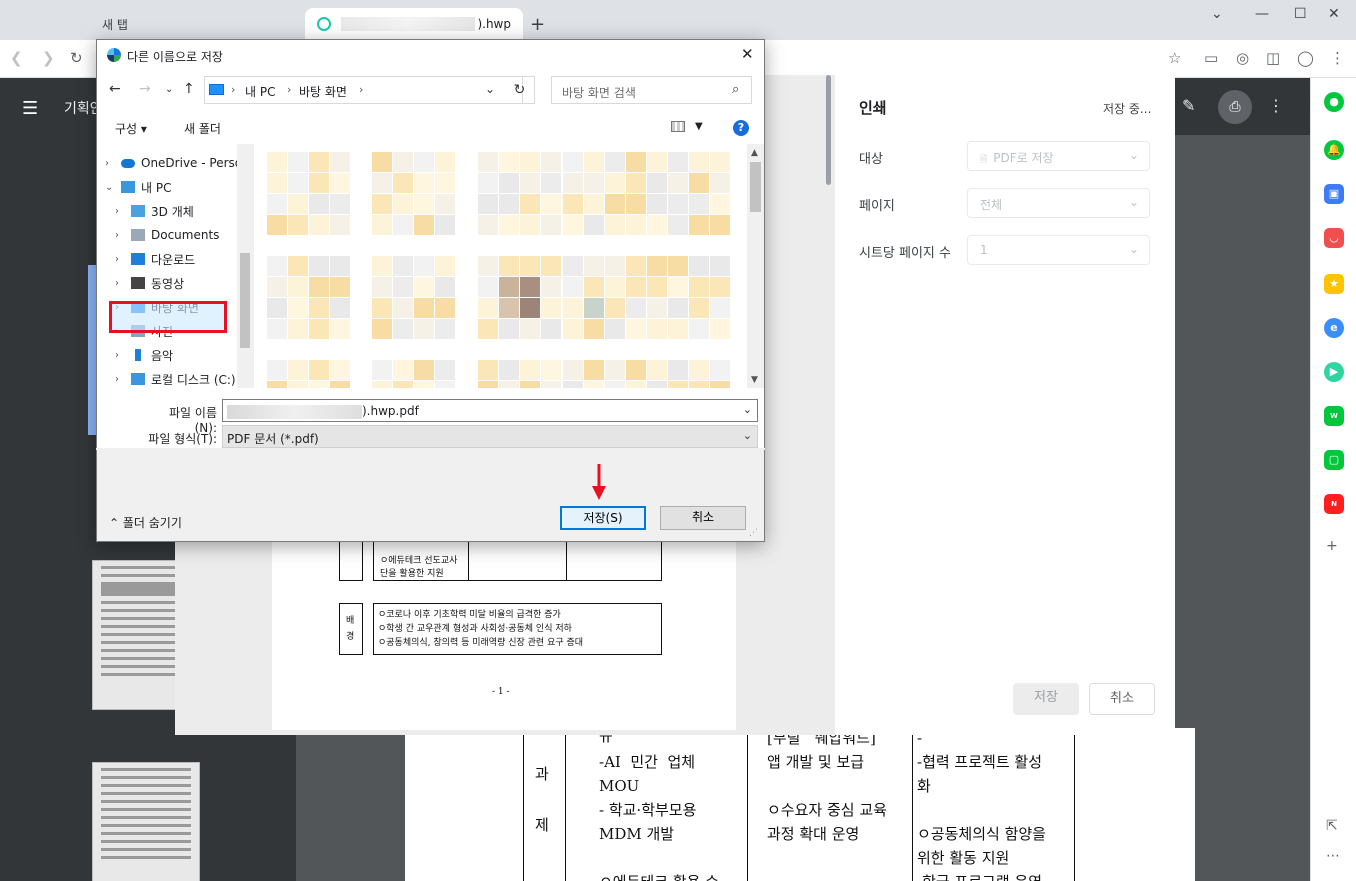  What do you see at coordinates (741, 128) in the screenshot?
I see `help-icon: ?` at bounding box center [741, 128].